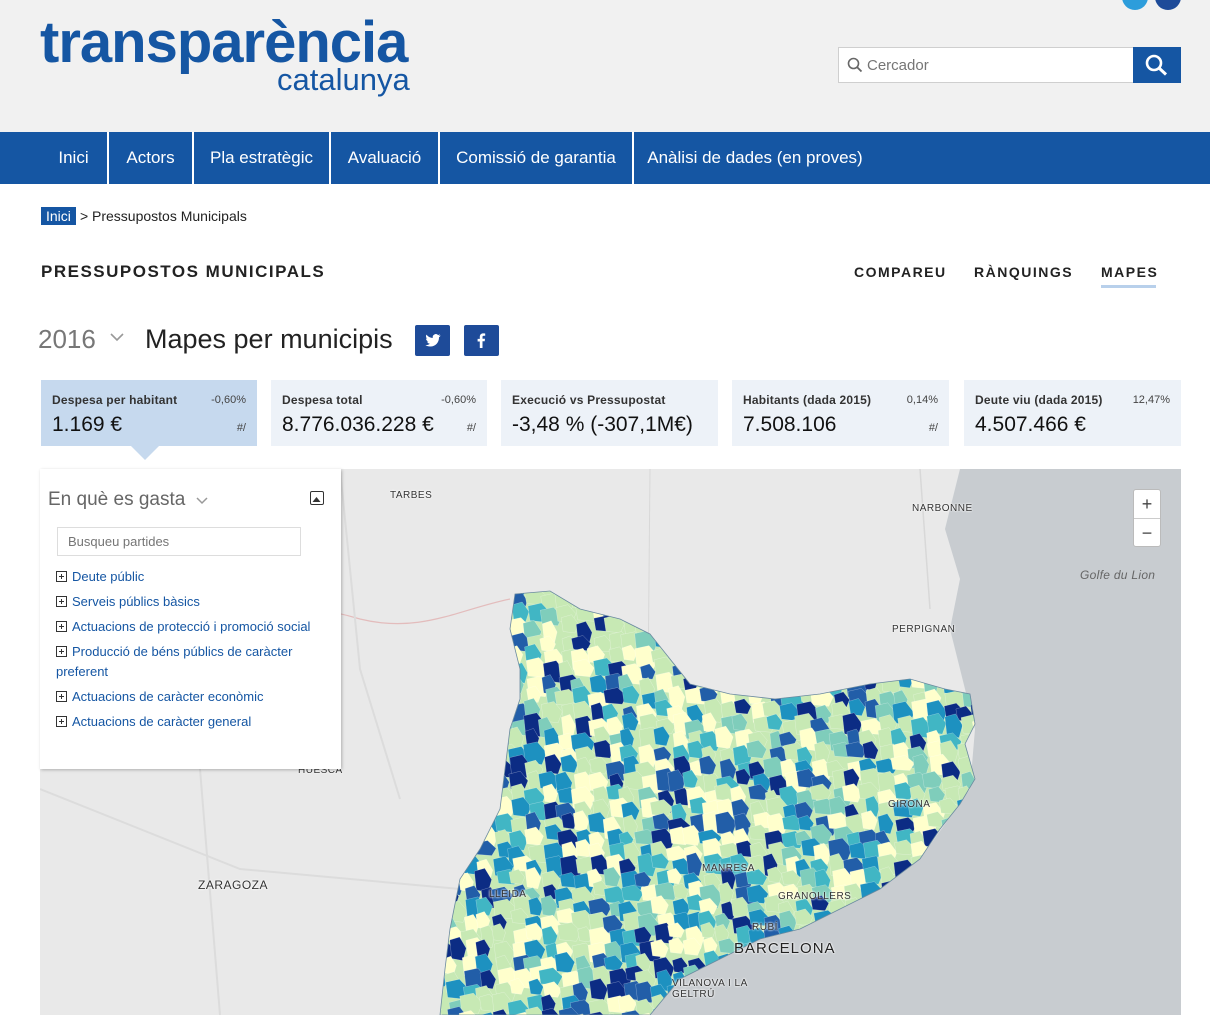  I want to click on nav-item-comissio: Comissió de garantia, so click(536, 158).